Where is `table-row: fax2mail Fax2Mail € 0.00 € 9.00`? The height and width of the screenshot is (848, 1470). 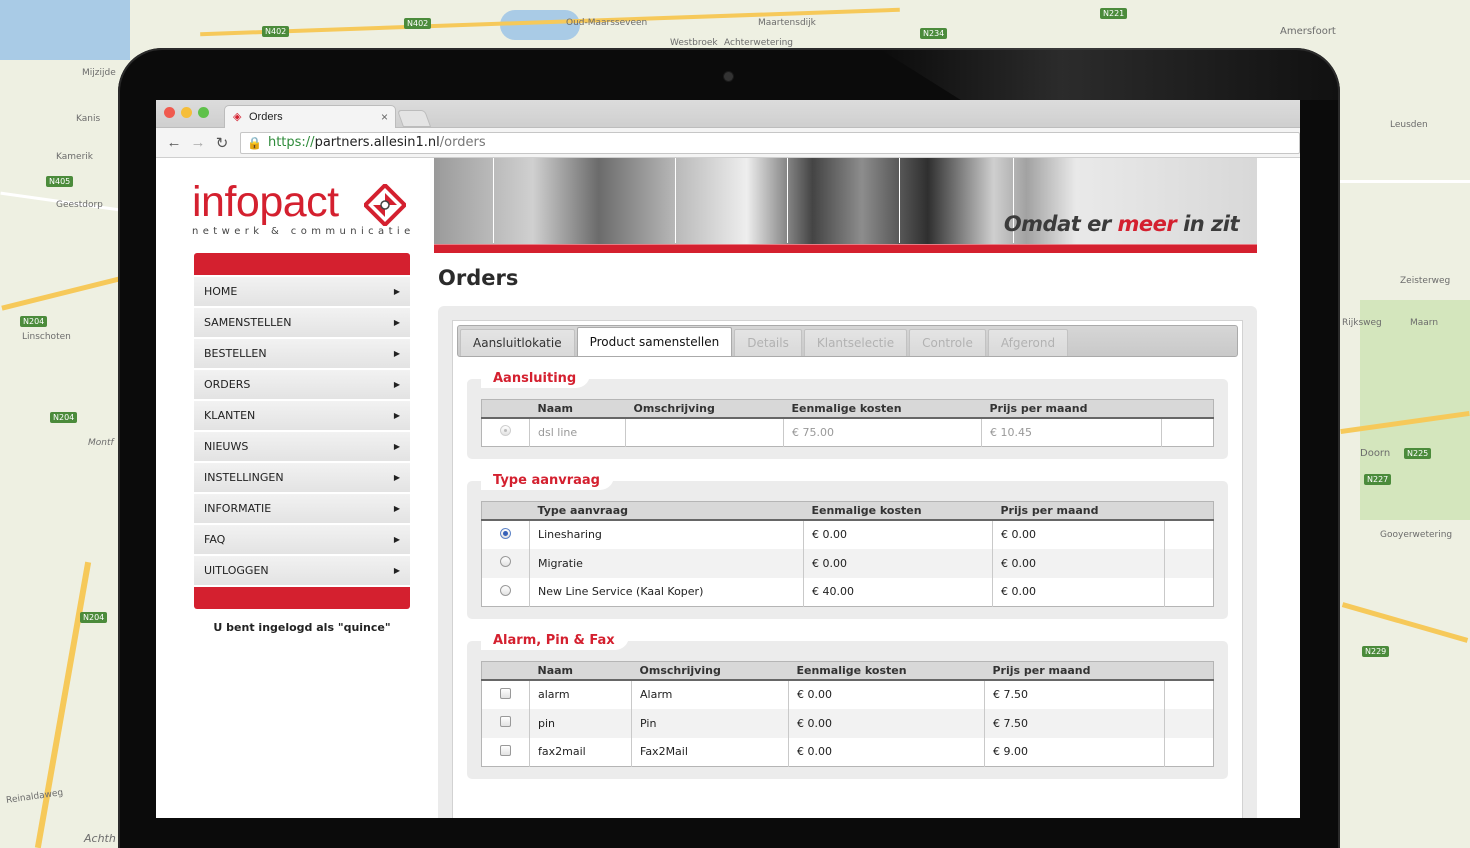
table-row: fax2mail Fax2Mail € 0.00 € 9.00 is located at coordinates (848, 752).